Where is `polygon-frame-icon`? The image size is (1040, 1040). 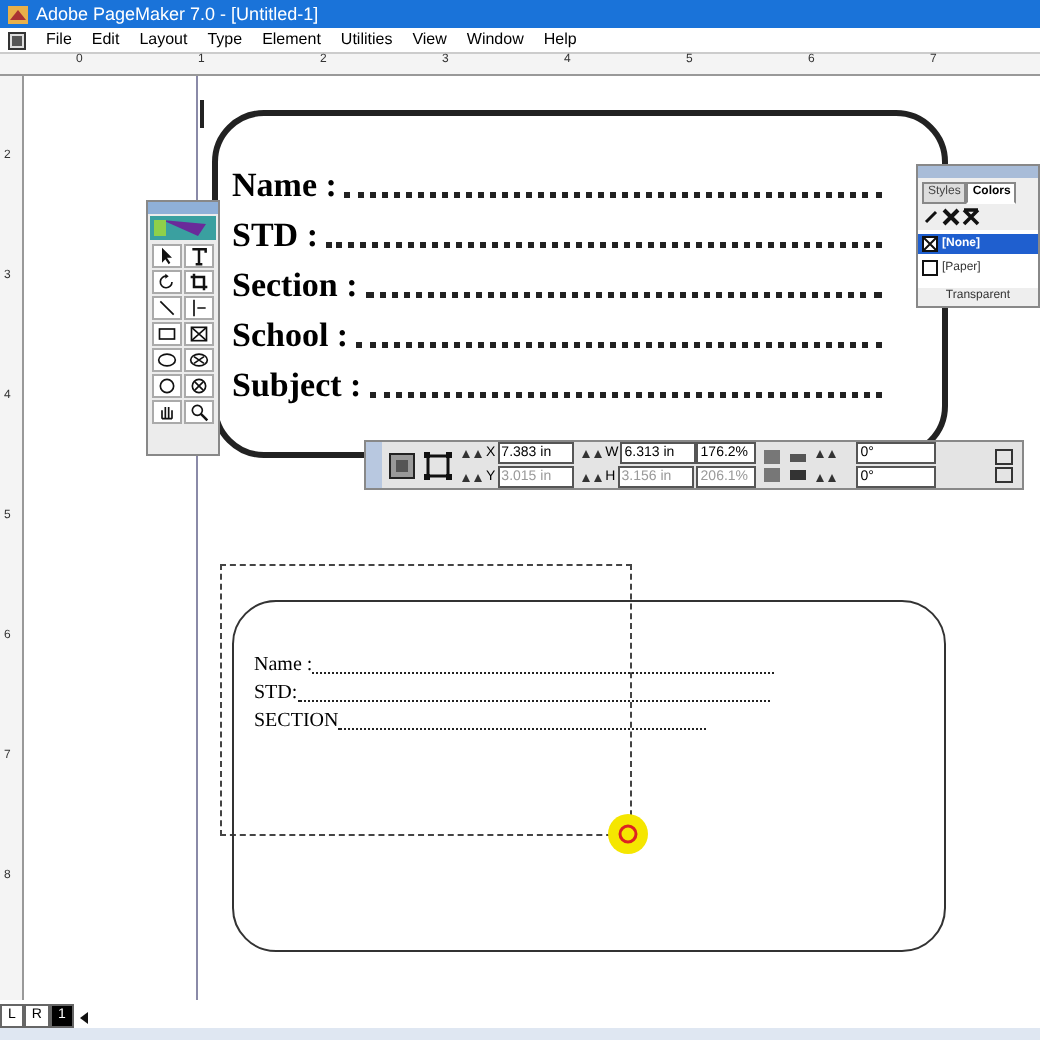
polygon-frame-icon is located at coordinates (199, 386).